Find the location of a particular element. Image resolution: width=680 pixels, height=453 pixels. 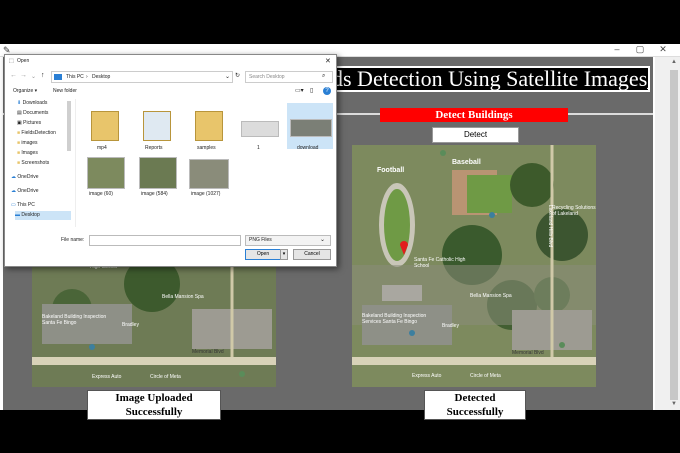

address-bar: This PC › Desktop is located at coordinates (142, 77).